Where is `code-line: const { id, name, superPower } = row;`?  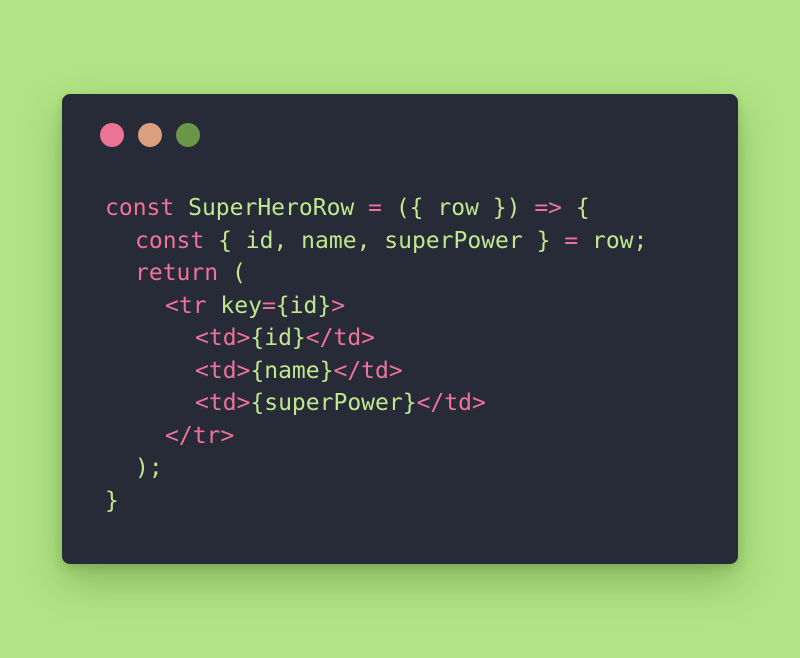
code-line: const { id, name, superPower } = row; is located at coordinates (376, 241).